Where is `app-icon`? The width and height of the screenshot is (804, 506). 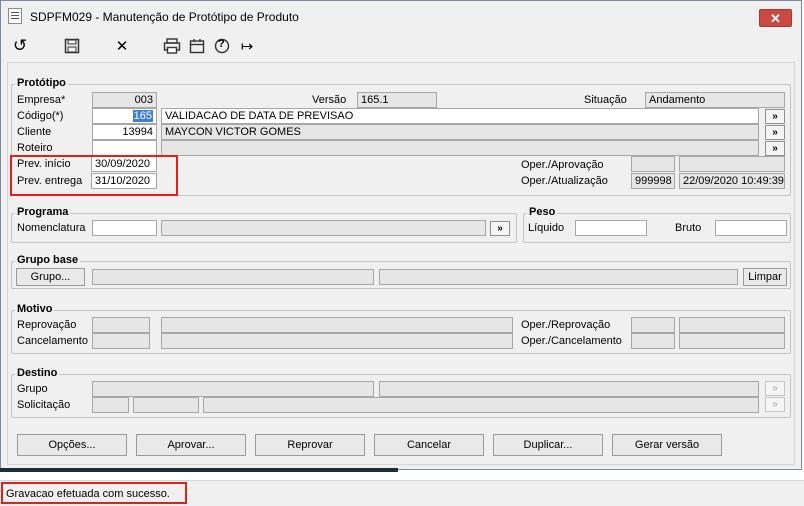
app-icon is located at coordinates (15, 16).